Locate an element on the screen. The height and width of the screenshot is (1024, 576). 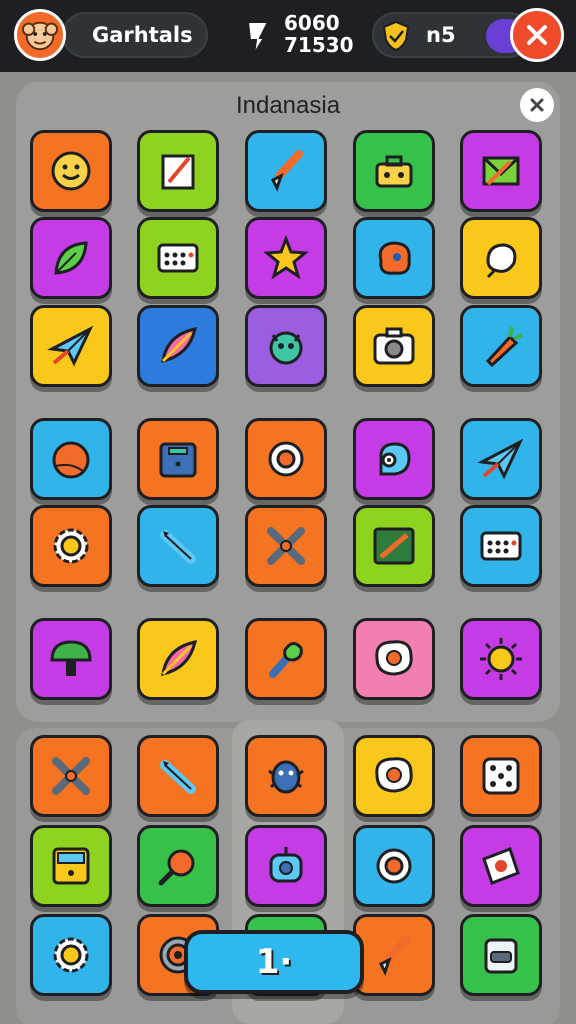
tile-blob is located at coordinates (394, 258).